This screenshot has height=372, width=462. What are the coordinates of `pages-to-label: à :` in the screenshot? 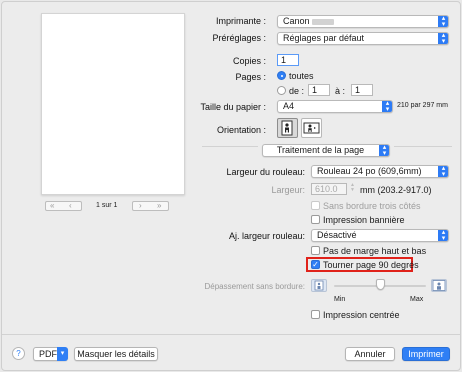 It's located at (340, 91).